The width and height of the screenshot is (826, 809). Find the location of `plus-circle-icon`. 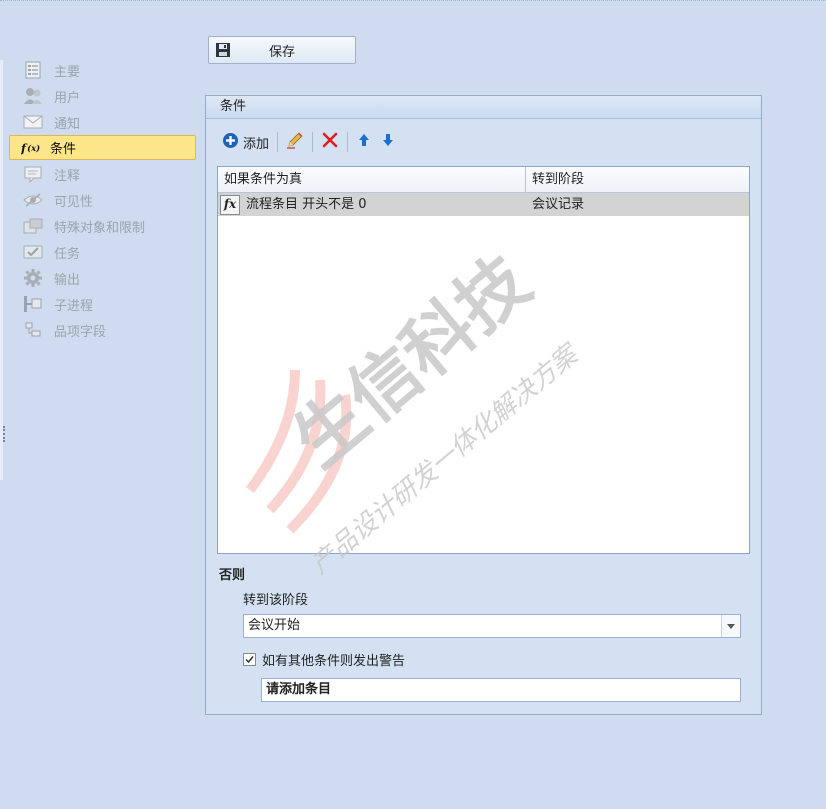

plus-circle-icon is located at coordinates (230, 142).